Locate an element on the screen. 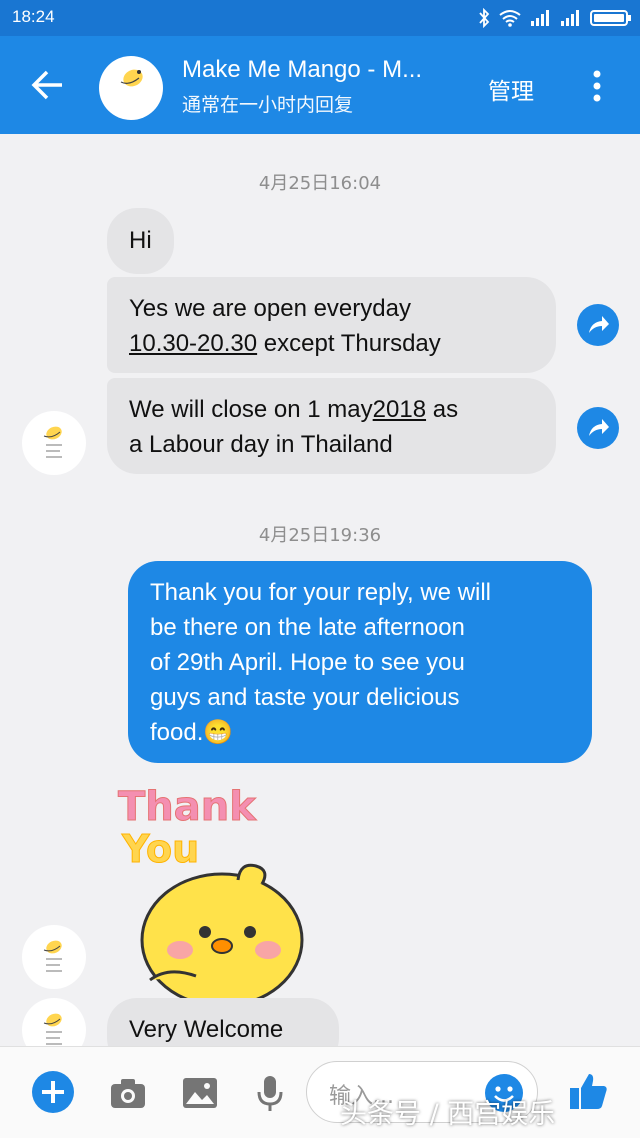  status-bar: 18:24 is located at coordinates (320, 18).